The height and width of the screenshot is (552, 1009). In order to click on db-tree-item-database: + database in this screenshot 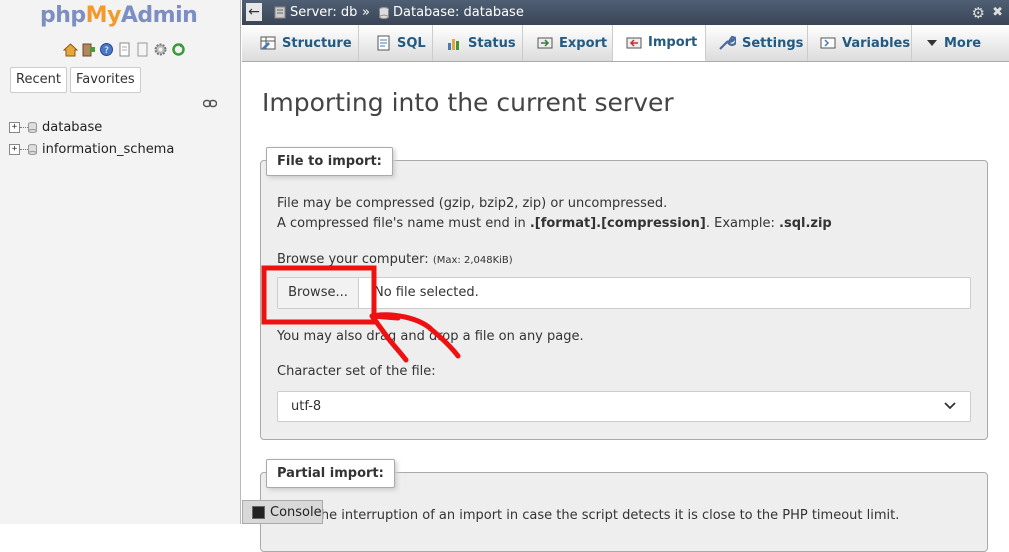, I will do `click(55, 127)`.